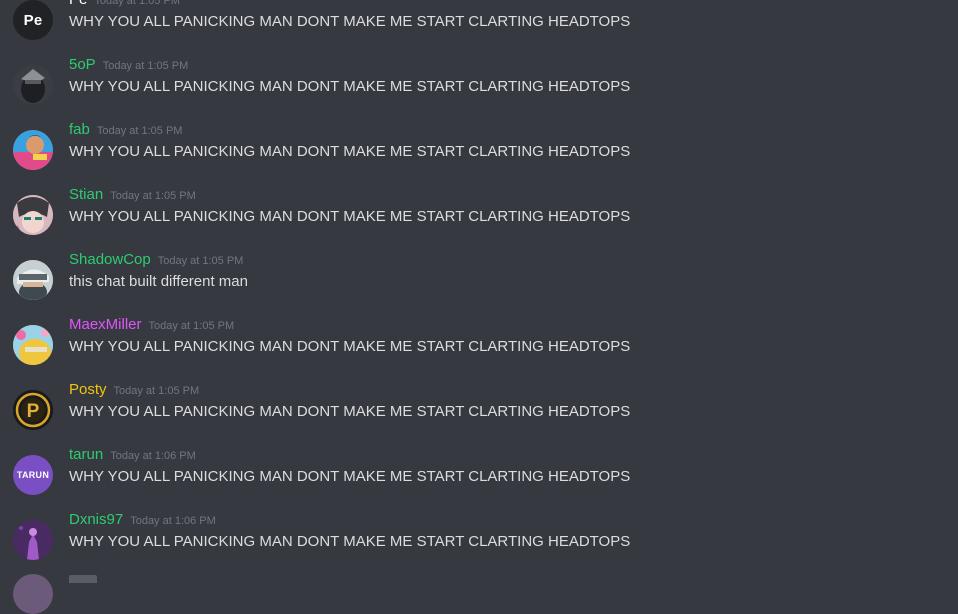  I want to click on avatar: P, so click(33, 410).